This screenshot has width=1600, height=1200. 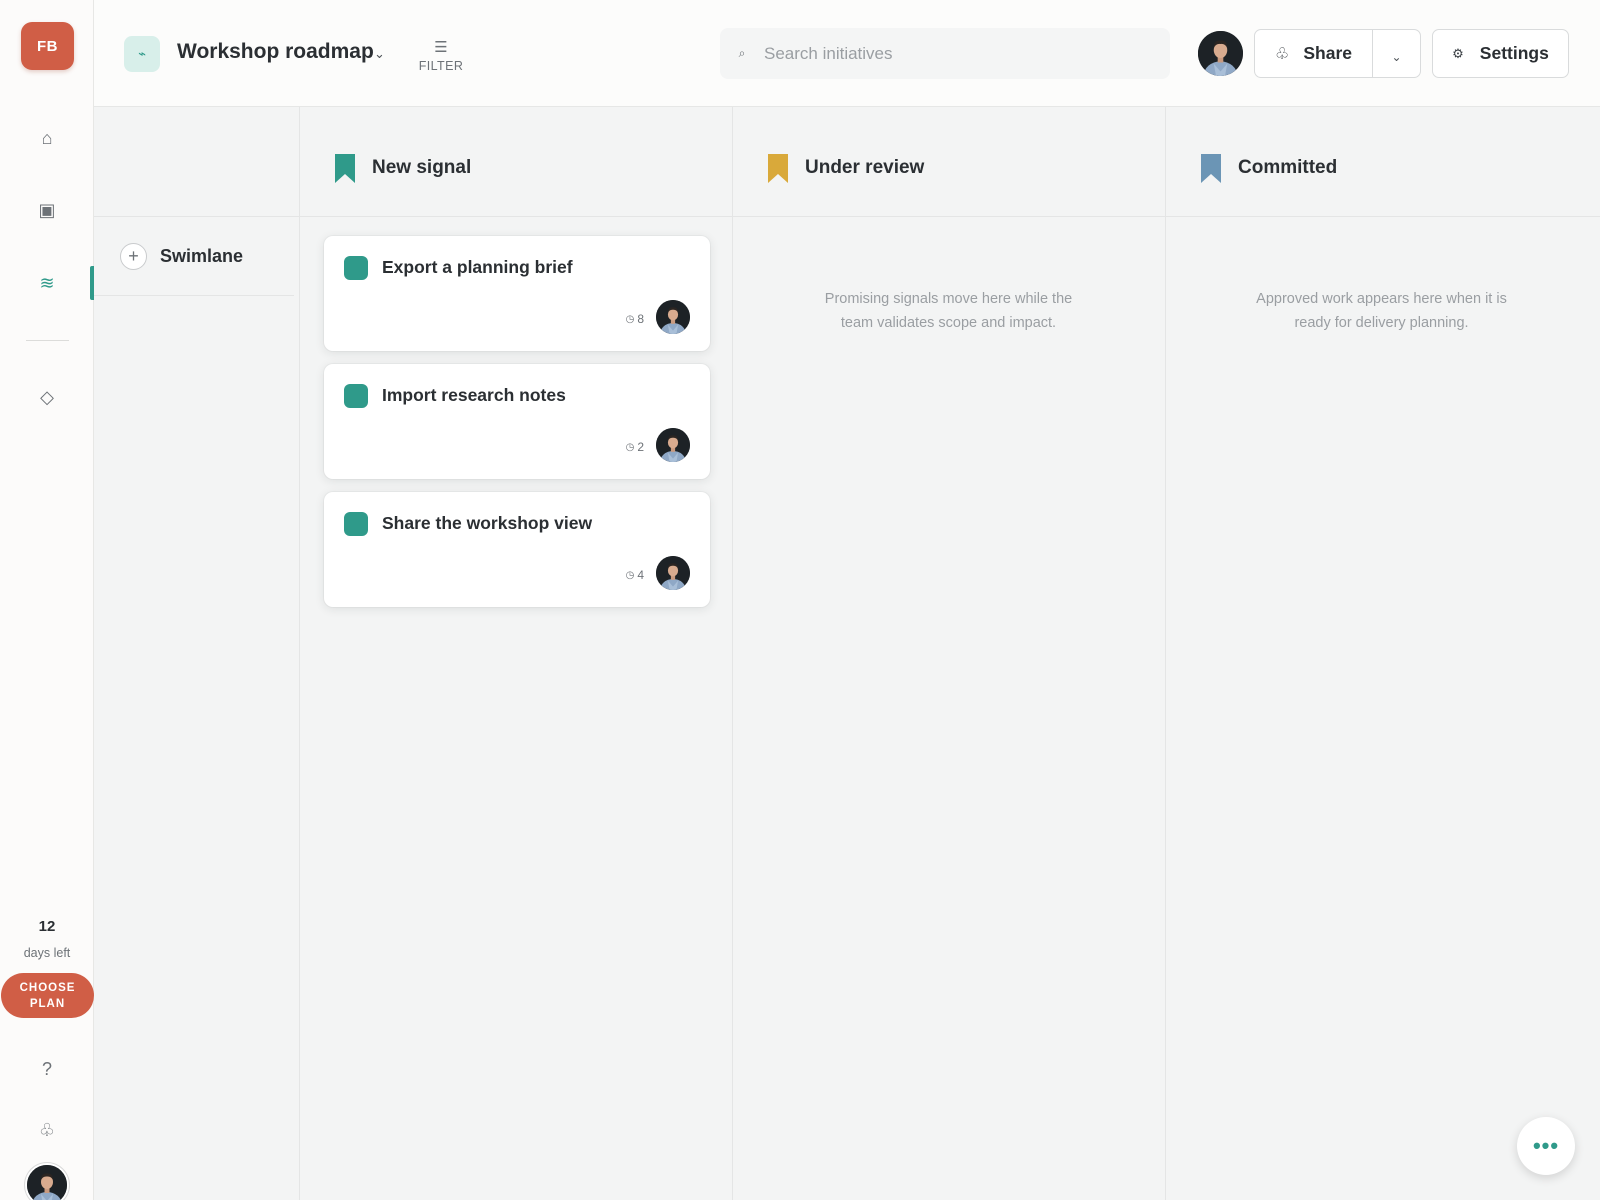 I want to click on gear-icon: ⚙, so click(x=1458, y=53).